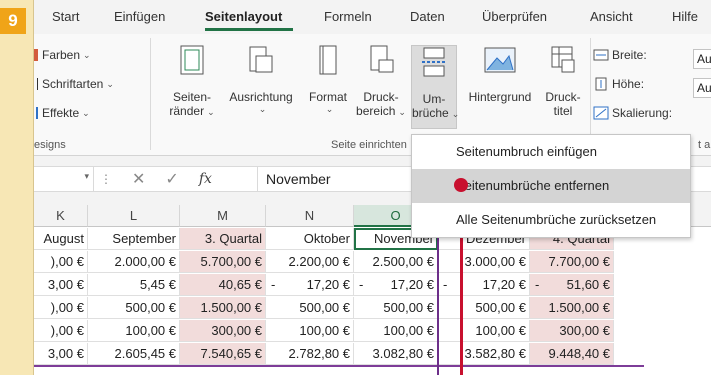  What do you see at coordinates (435, 113) in the screenshot?
I see `umbrueche-label-row: brüche ⌄` at bounding box center [435, 113].